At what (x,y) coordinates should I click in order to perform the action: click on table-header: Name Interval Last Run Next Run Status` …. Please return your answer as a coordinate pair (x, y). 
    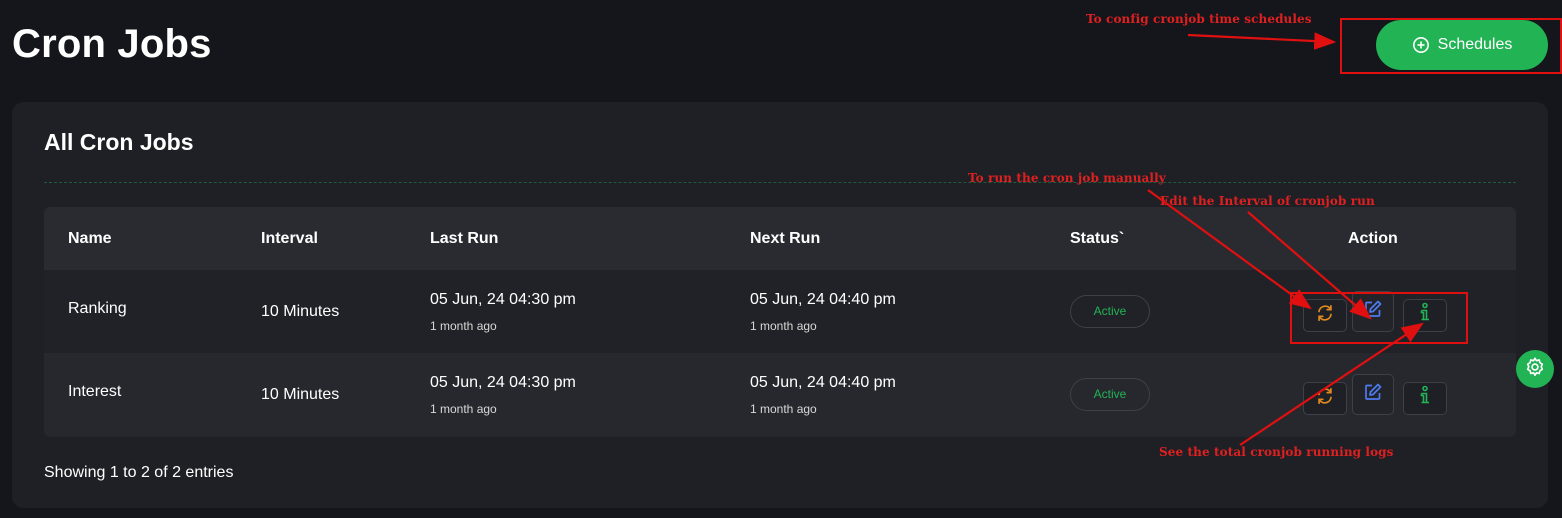
    Looking at the image, I should click on (780, 238).